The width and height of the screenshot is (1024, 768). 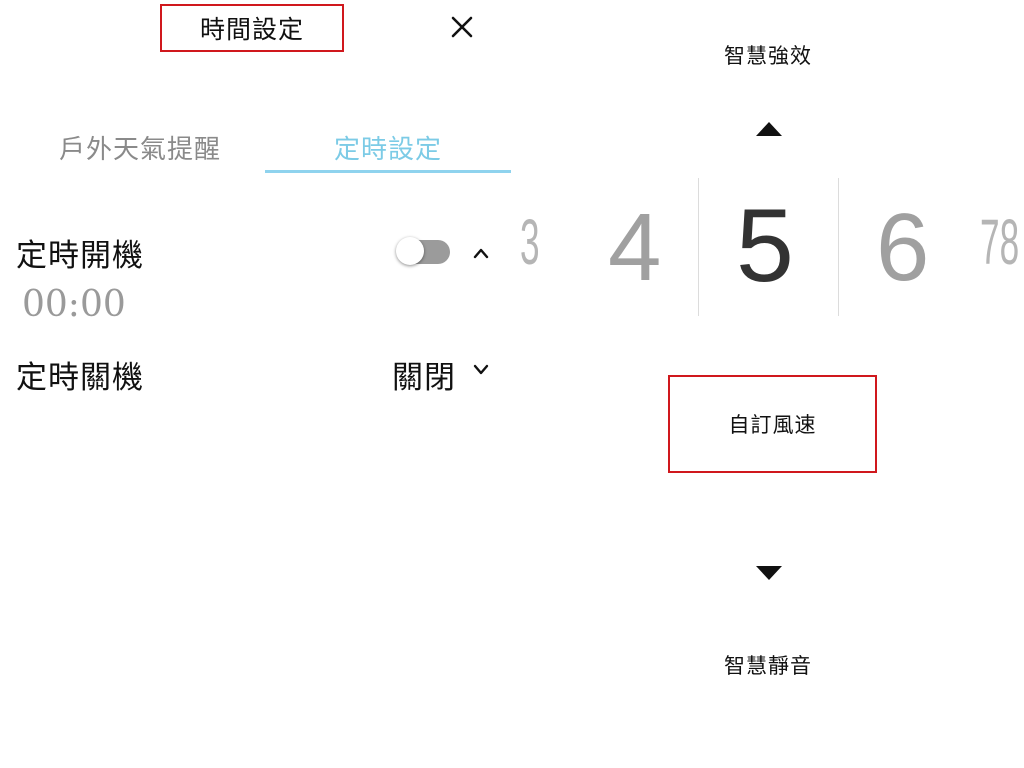 What do you see at coordinates (388, 171) in the screenshot?
I see `active-tab-indicator` at bounding box center [388, 171].